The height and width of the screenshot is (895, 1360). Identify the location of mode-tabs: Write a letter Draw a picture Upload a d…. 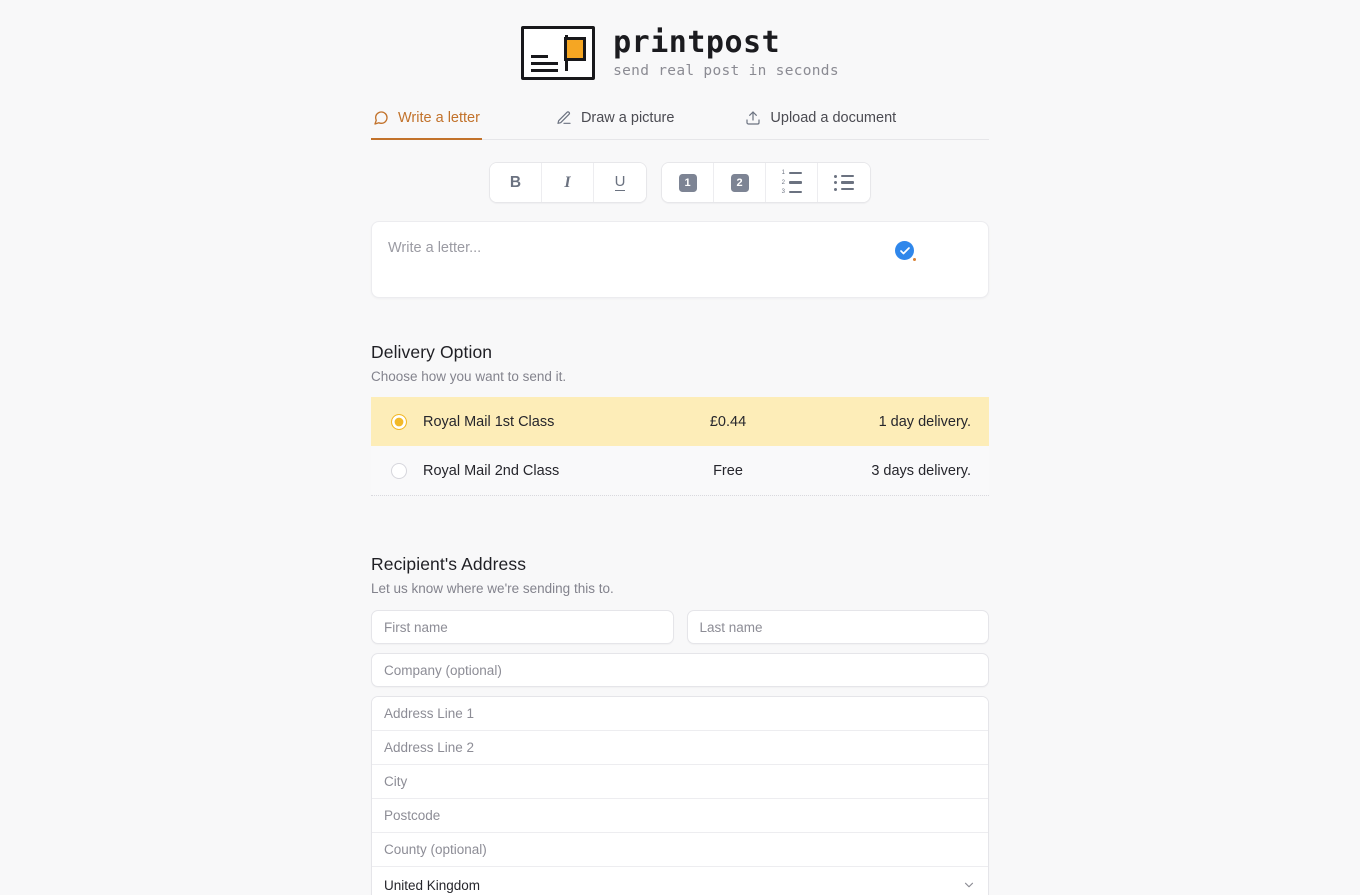
(680, 122).